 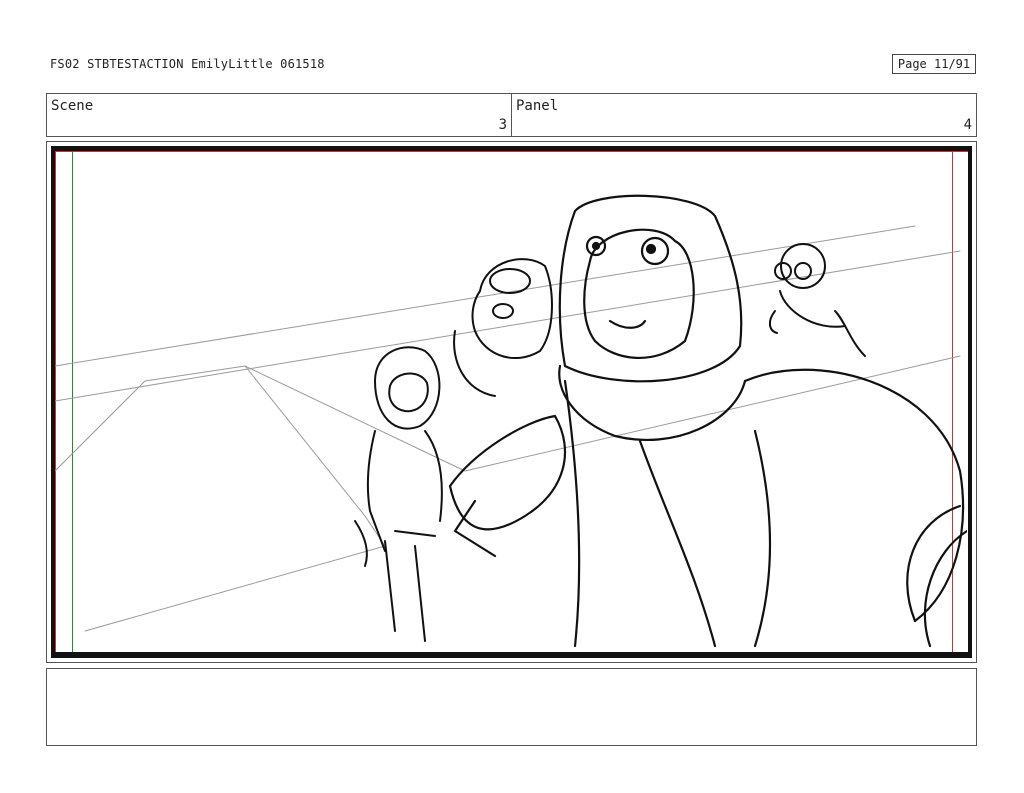 I want to click on page-number-label: Page 11/91, so click(x=934, y=64).